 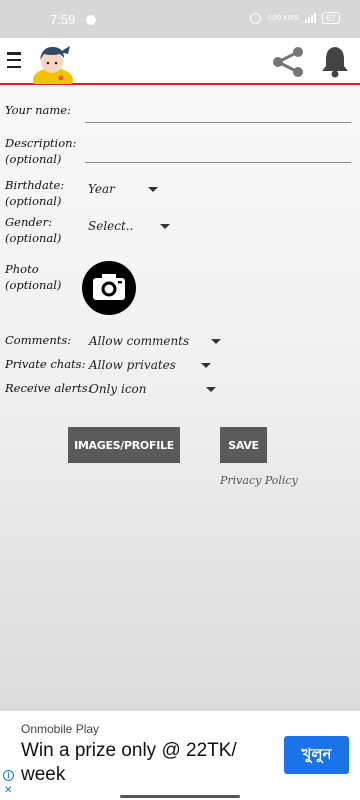 I want to click on alarm-icon, so click(x=256, y=18).